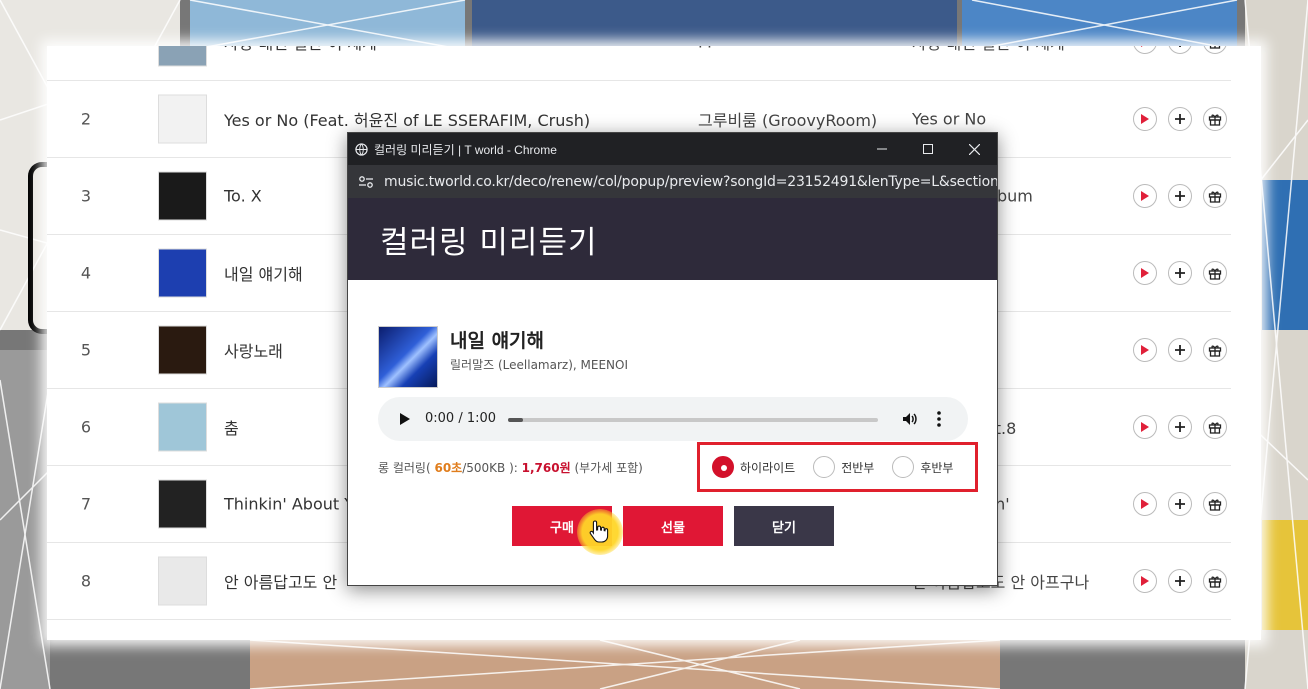 This screenshot has height=689, width=1308. I want to click on album-name: 사랑 대신 일단 이 세계, so click(988, 50).